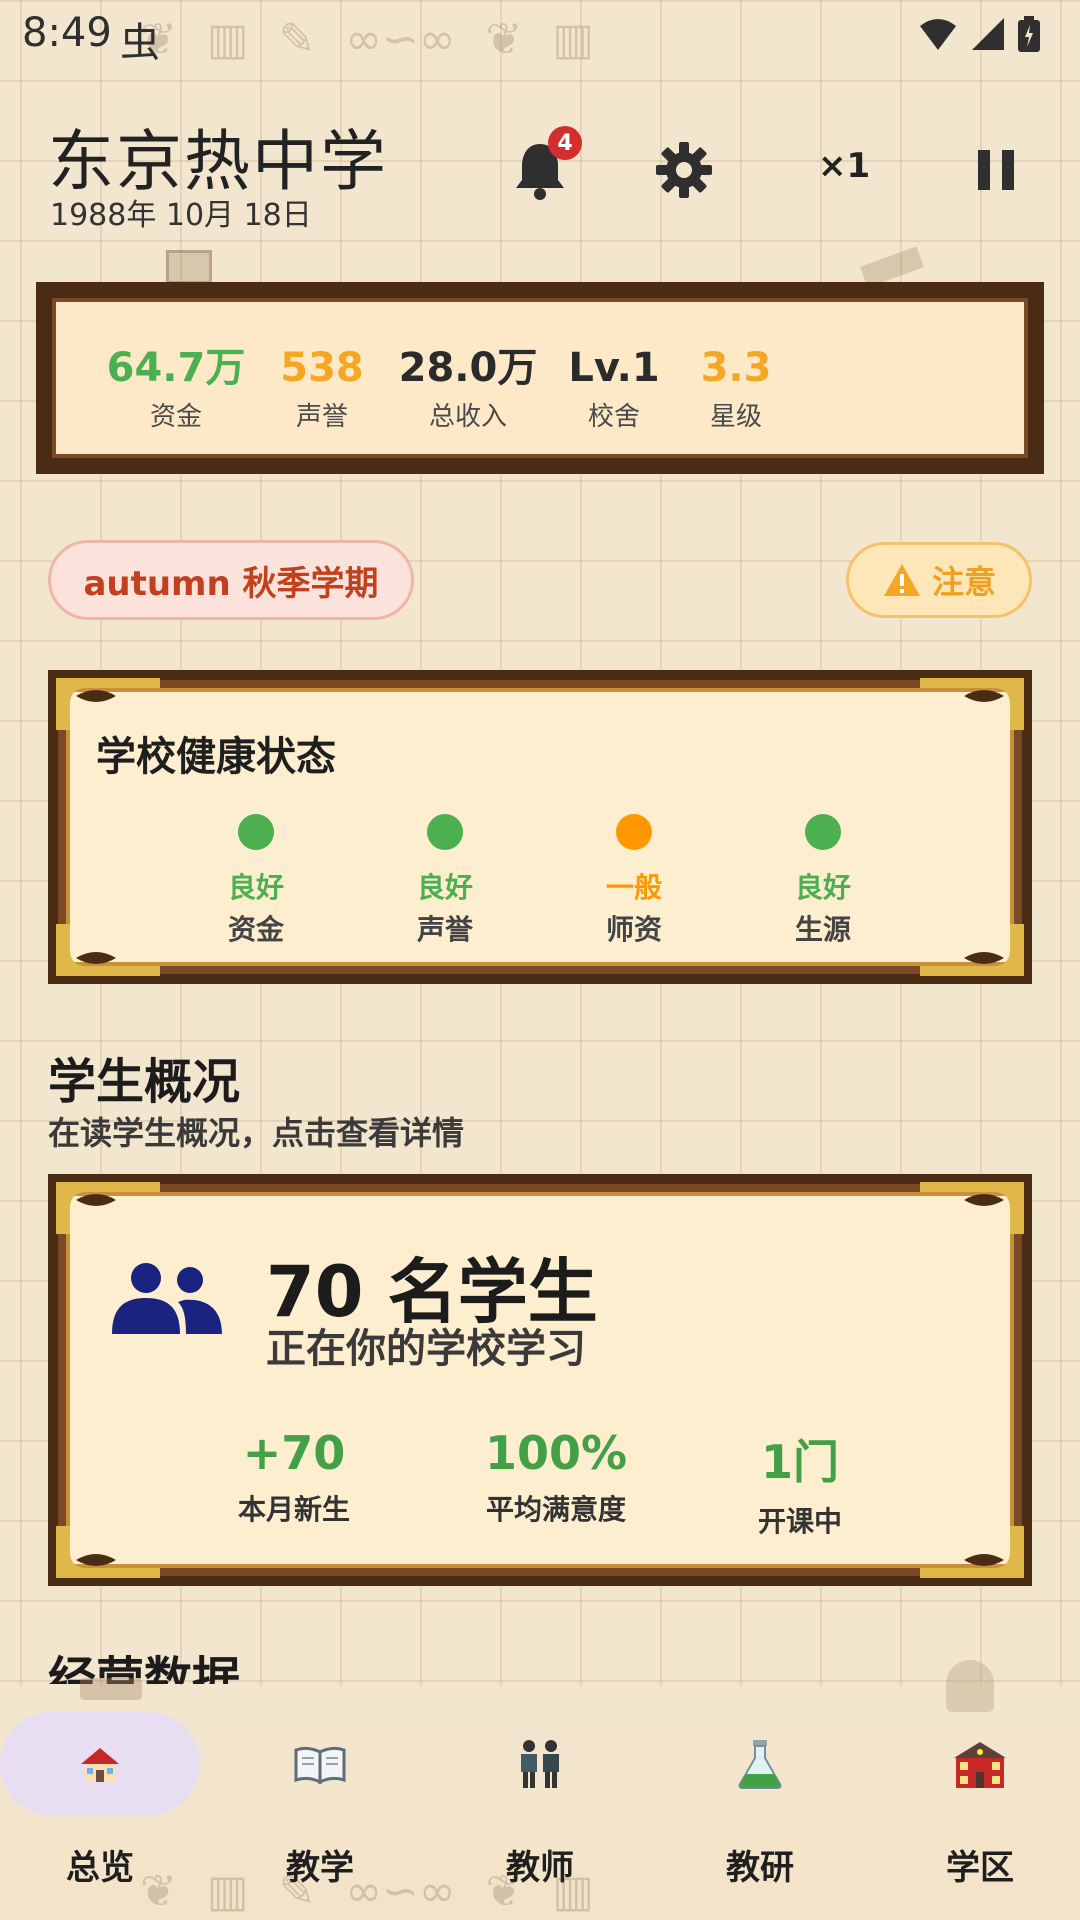 This screenshot has height=1920, width=1080. Describe the element at coordinates (938, 34) in the screenshot. I see `wifi-icon` at that location.